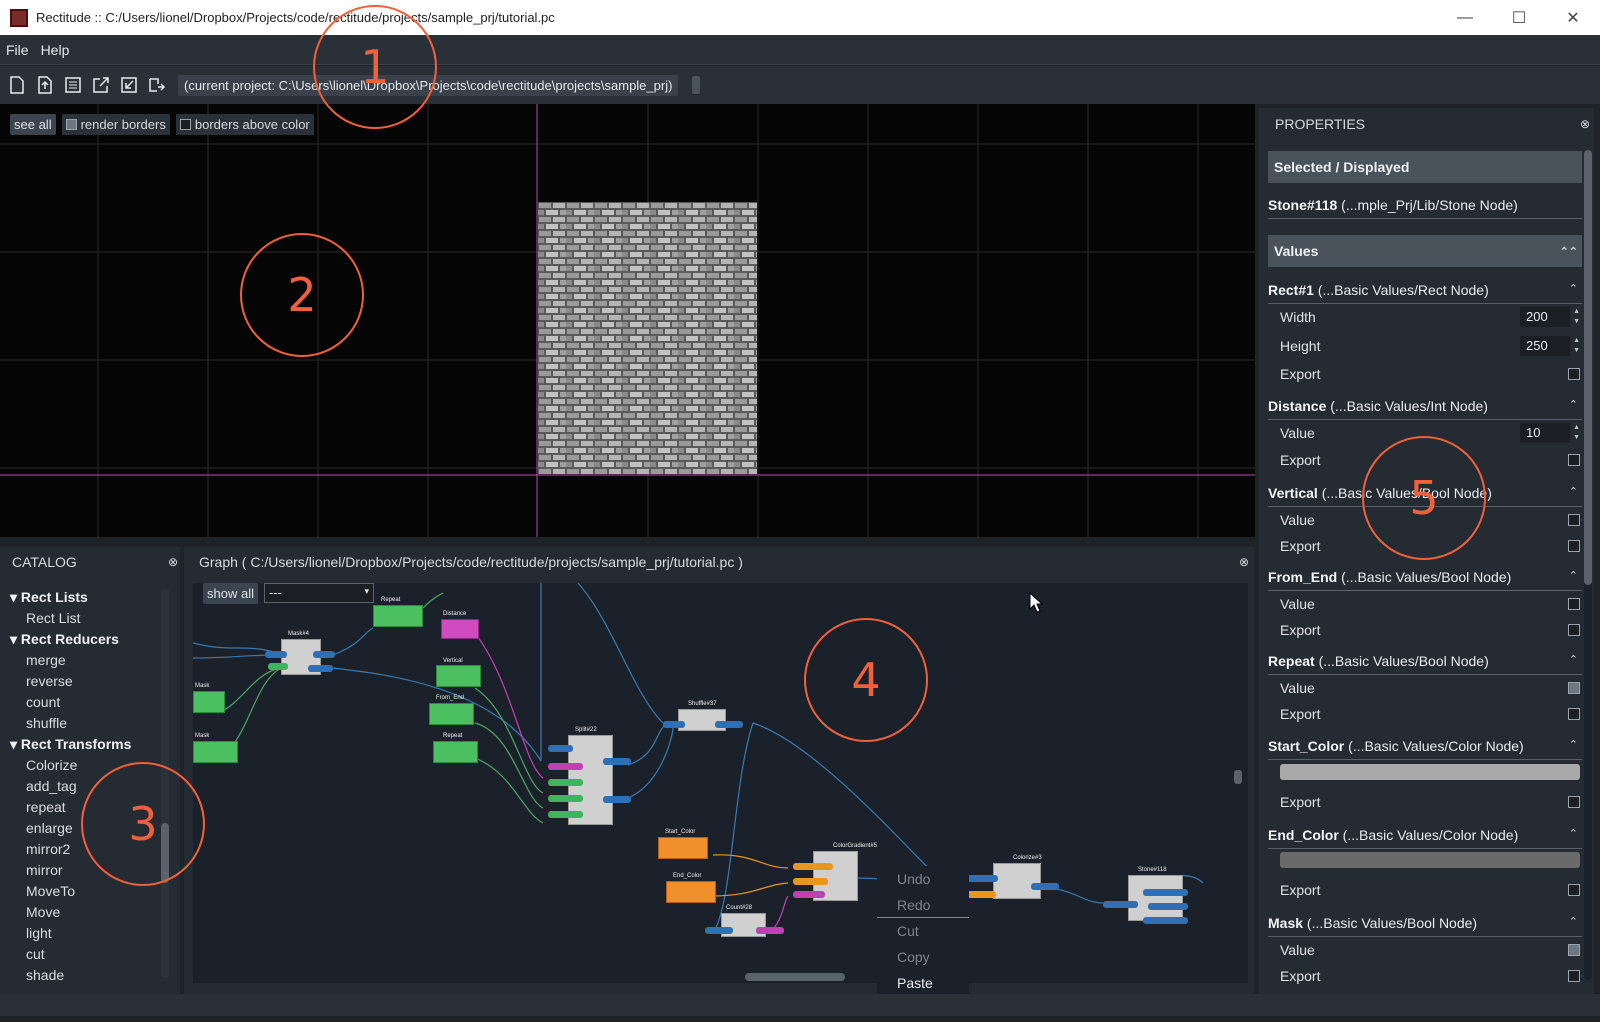 The height and width of the screenshot is (1022, 1600). I want to click on menu-file: File, so click(17, 50).